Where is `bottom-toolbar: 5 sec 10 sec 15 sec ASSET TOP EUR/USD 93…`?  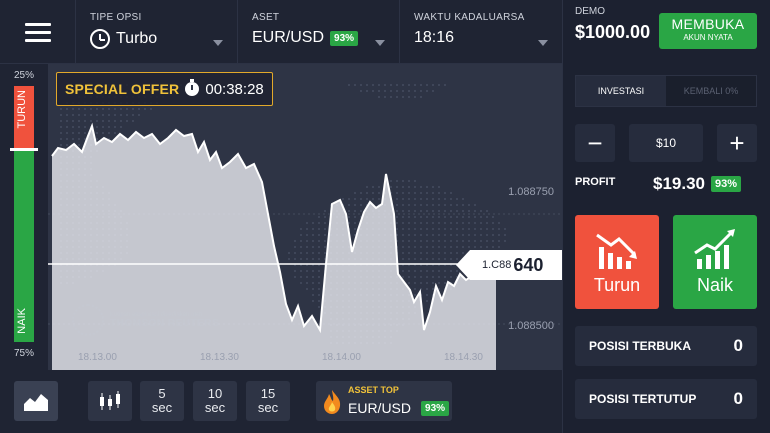
bottom-toolbar: 5 sec 10 sec 15 sec ASSET TOP EUR/USD 93… is located at coordinates (281, 401).